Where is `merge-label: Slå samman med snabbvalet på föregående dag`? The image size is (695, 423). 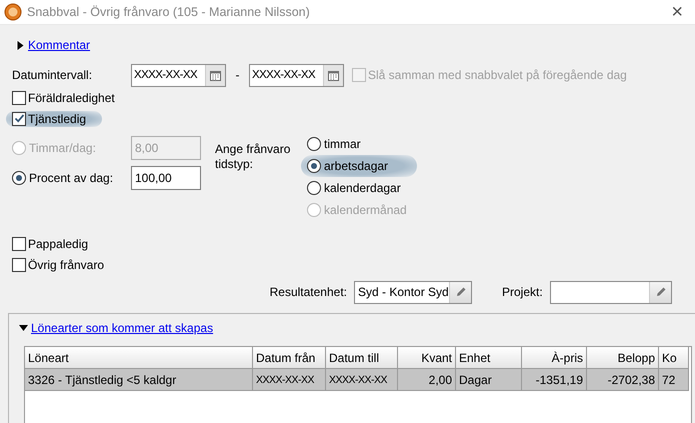 merge-label: Slå samman med snabbvalet på föregående dag is located at coordinates (497, 75).